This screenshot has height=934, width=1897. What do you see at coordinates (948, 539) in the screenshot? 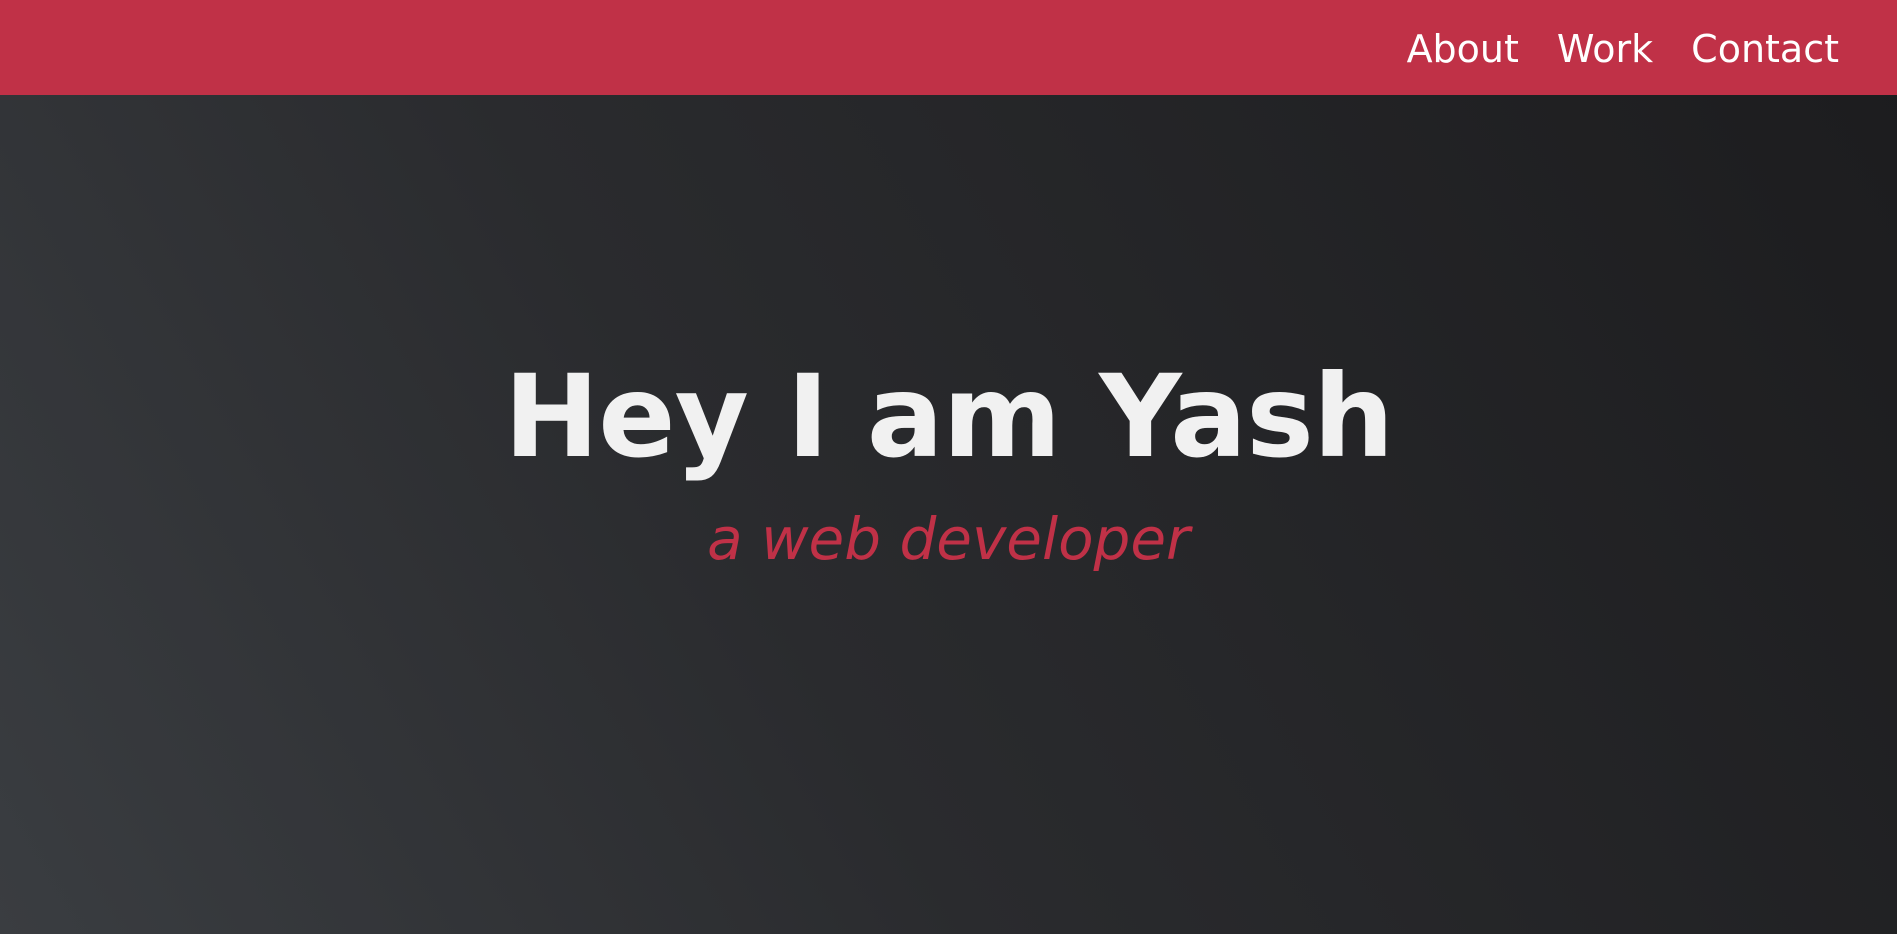
I see `hero-subtitle: a web developer` at bounding box center [948, 539].